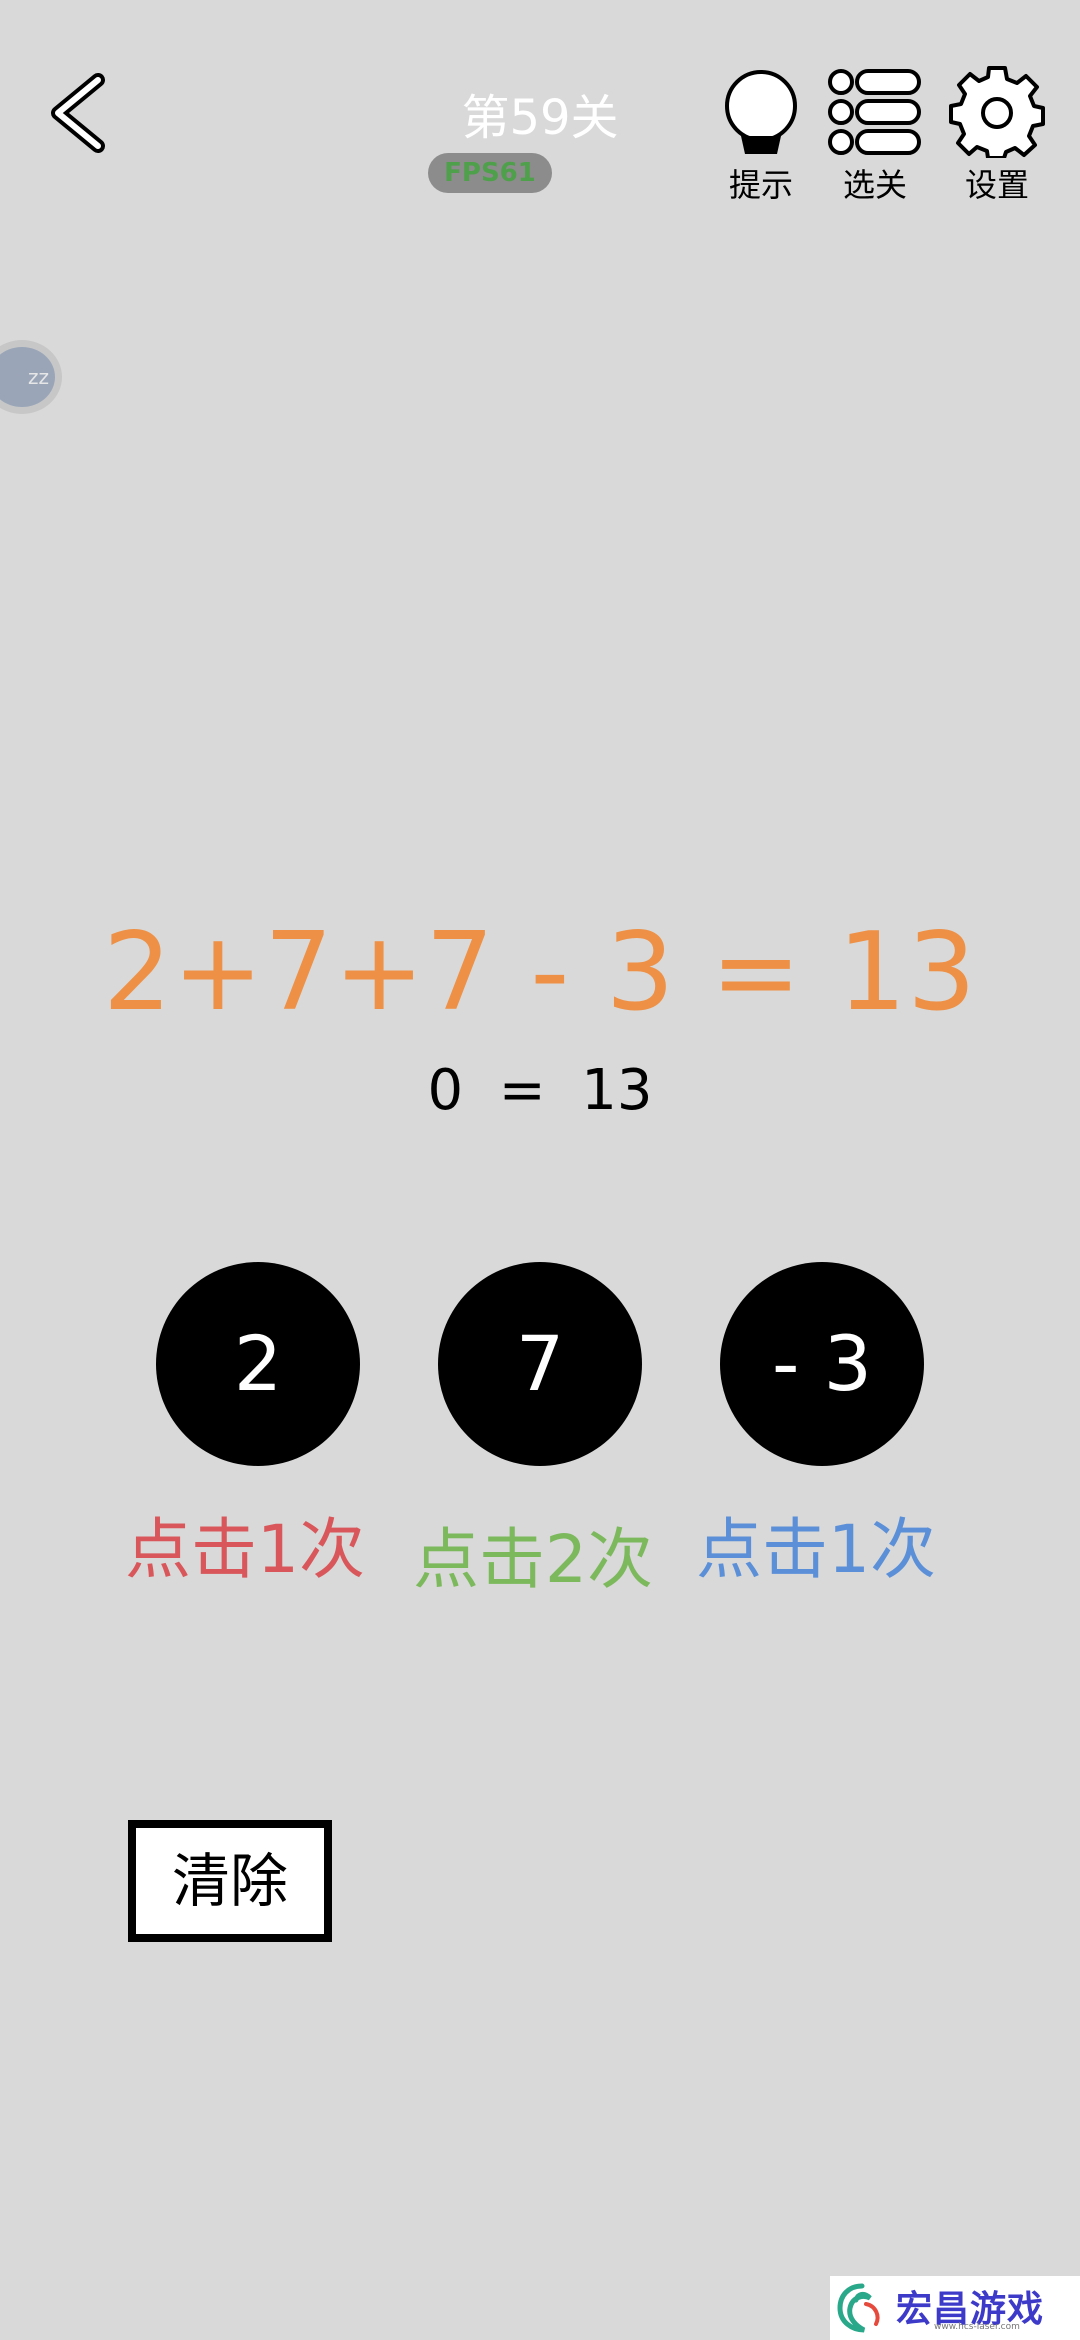 The height and width of the screenshot is (2340, 1080). Describe the element at coordinates (533, 1559) in the screenshot. I see `hint-text-7: 点击2次` at that location.